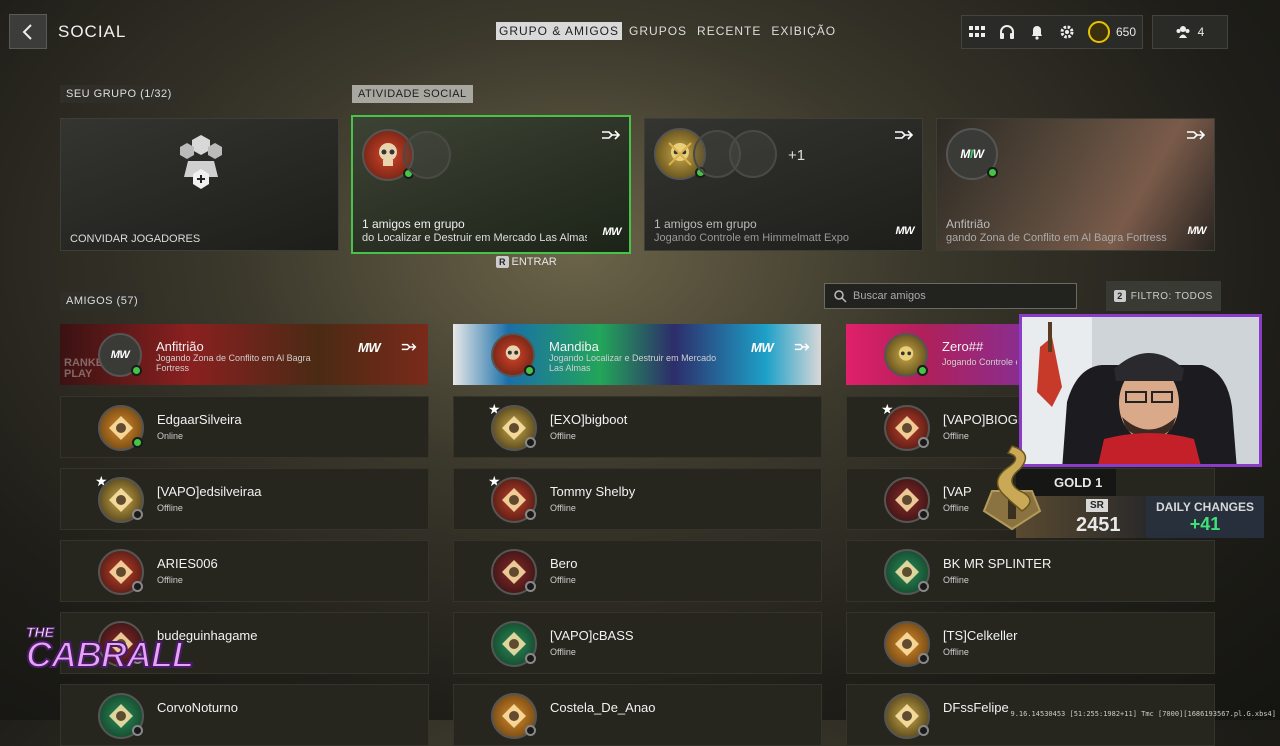  What do you see at coordinates (1067, 32) in the screenshot?
I see `gear-icon` at bounding box center [1067, 32].